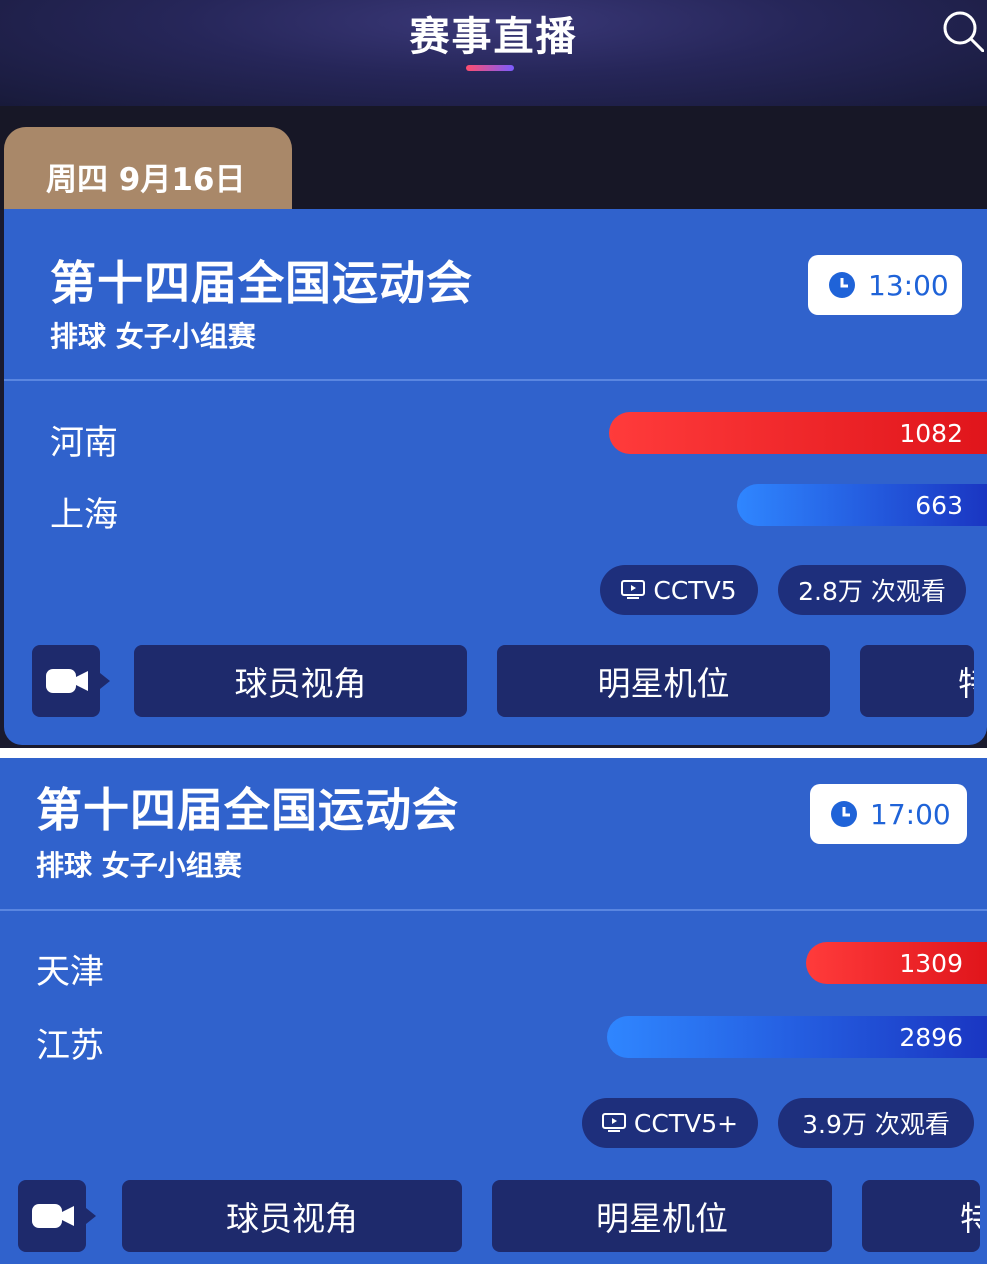  What do you see at coordinates (862, 505) in the screenshot?
I see `vote-bar-away: 663` at bounding box center [862, 505].